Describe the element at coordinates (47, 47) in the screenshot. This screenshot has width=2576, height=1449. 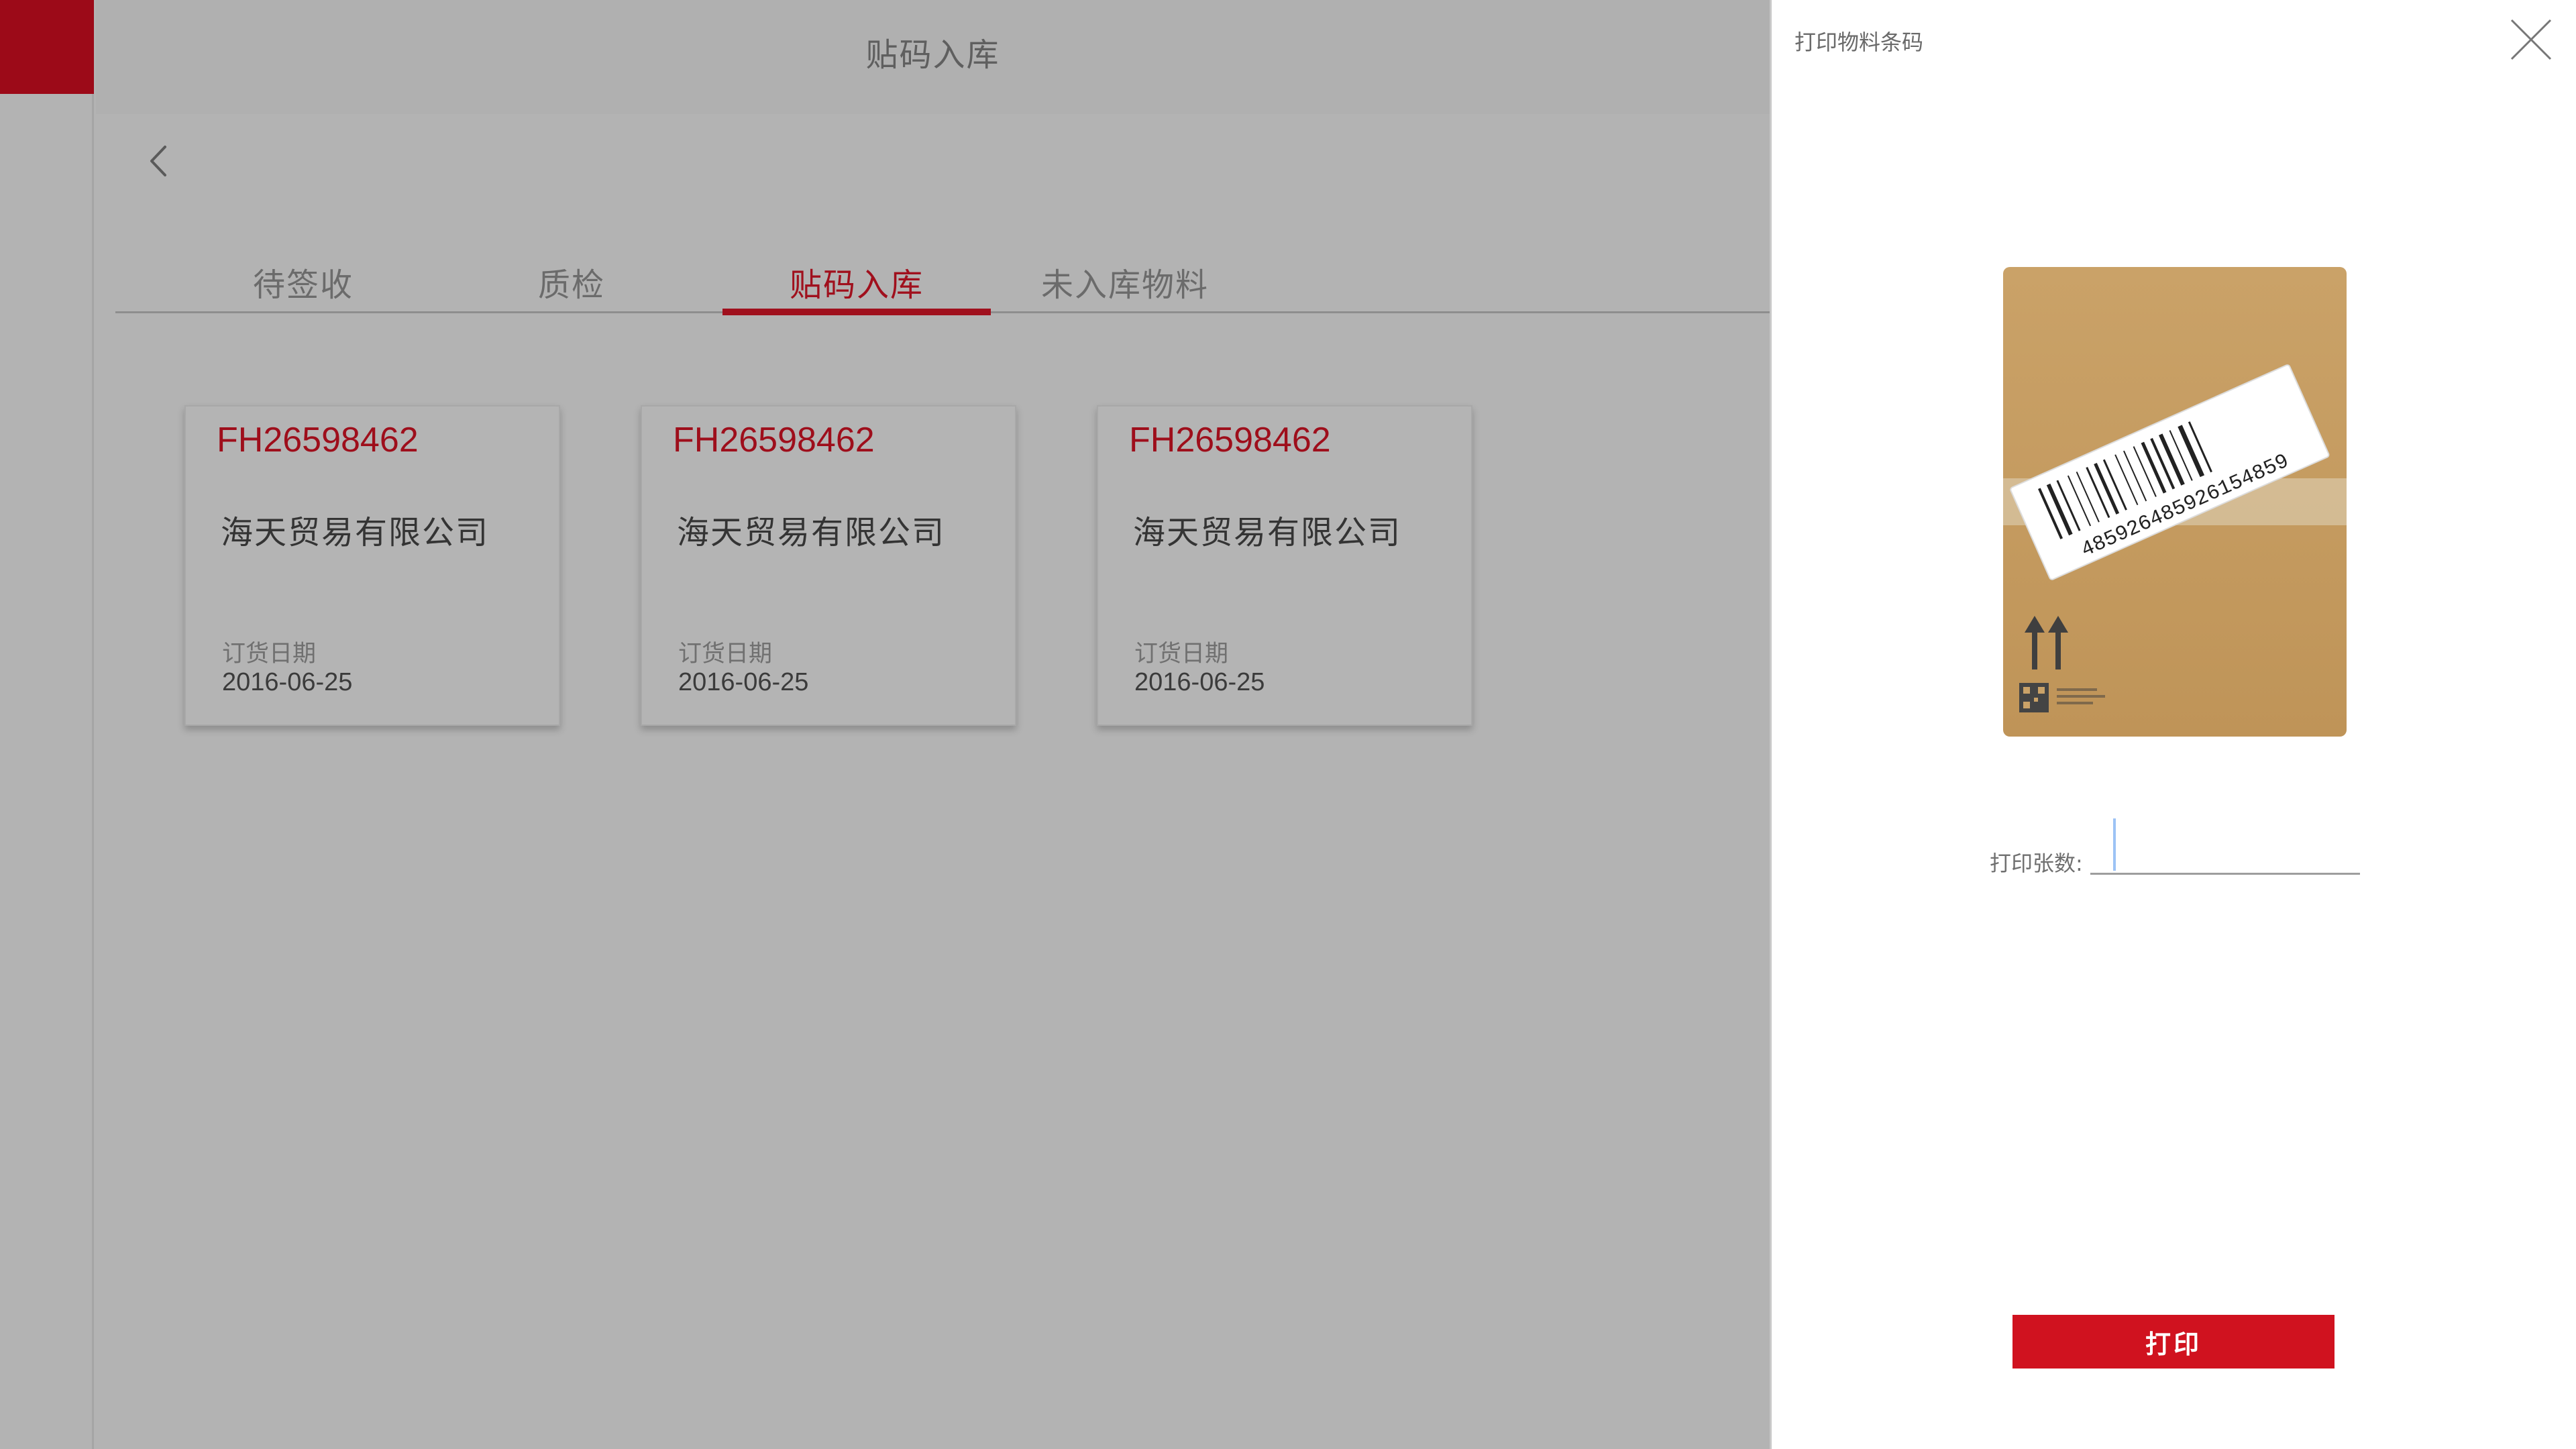
I see `brand-logo-block` at that location.